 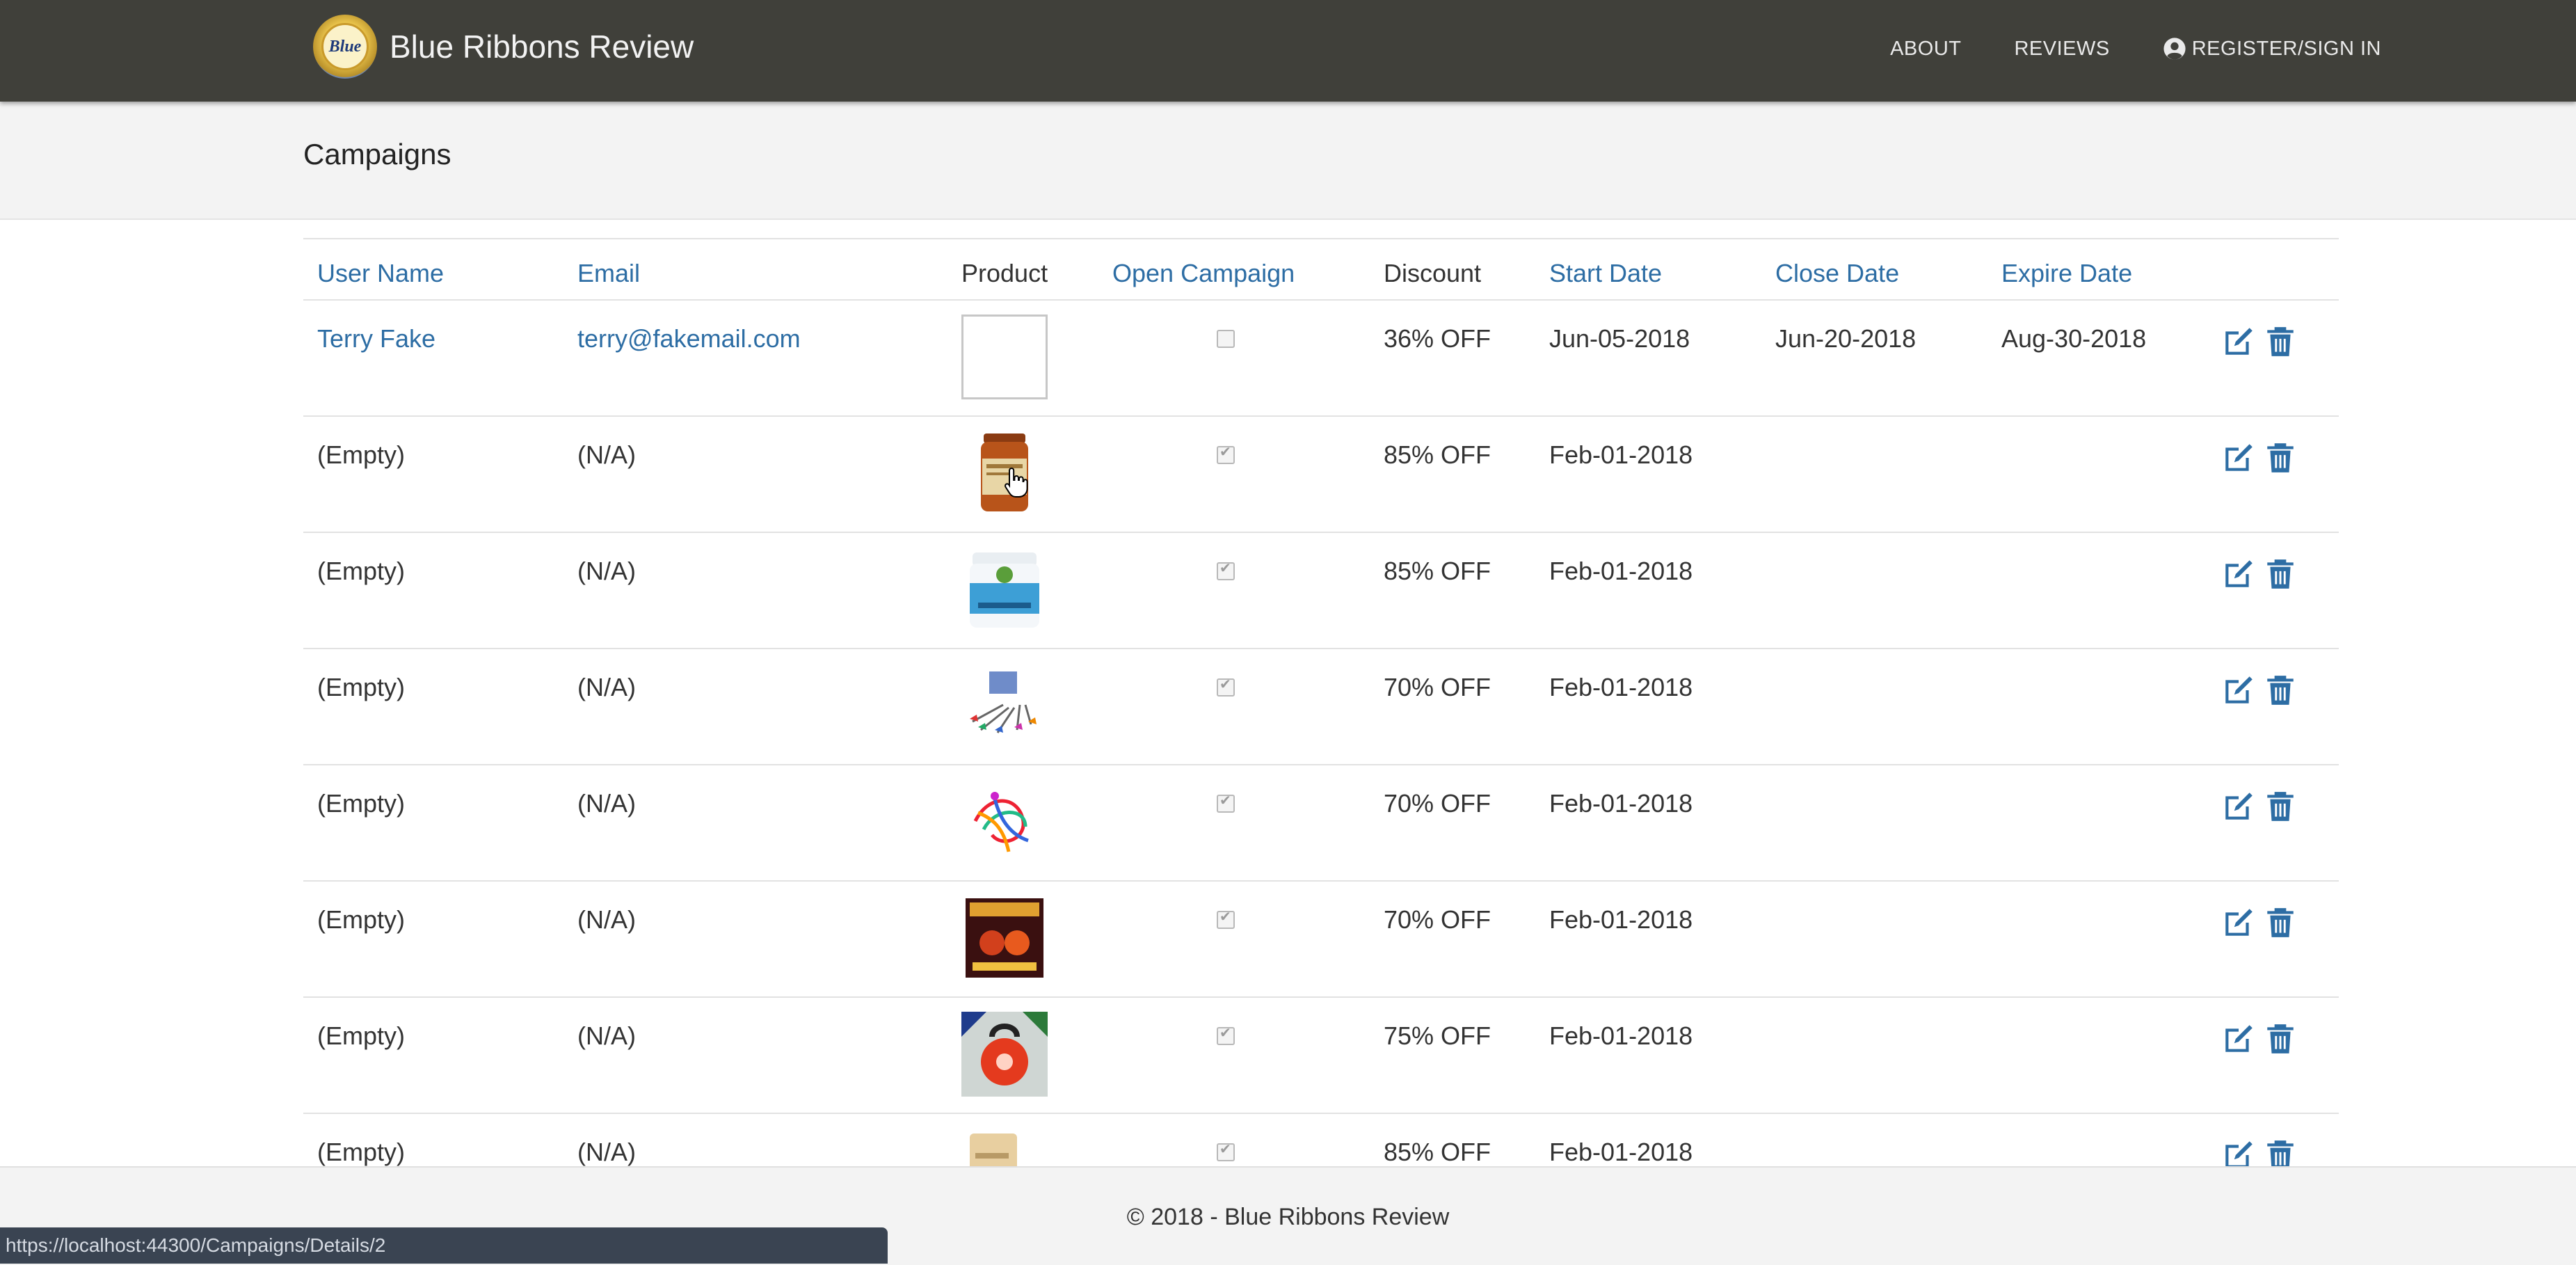 I want to click on nav-about-link: ABOUT, so click(x=1925, y=49).